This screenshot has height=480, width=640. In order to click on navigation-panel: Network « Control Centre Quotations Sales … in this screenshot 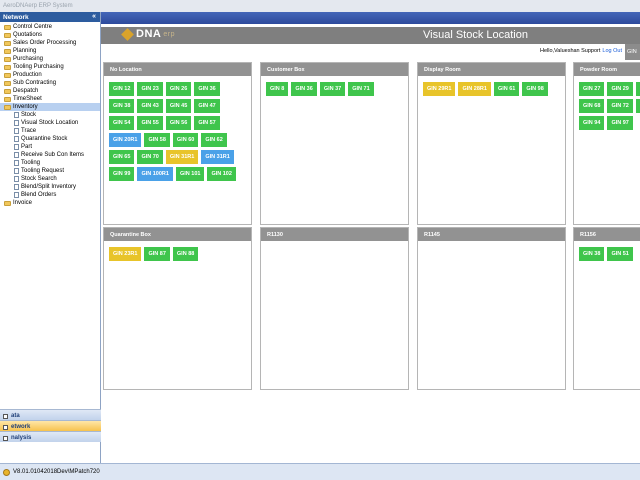, I will do `click(50, 237)`.